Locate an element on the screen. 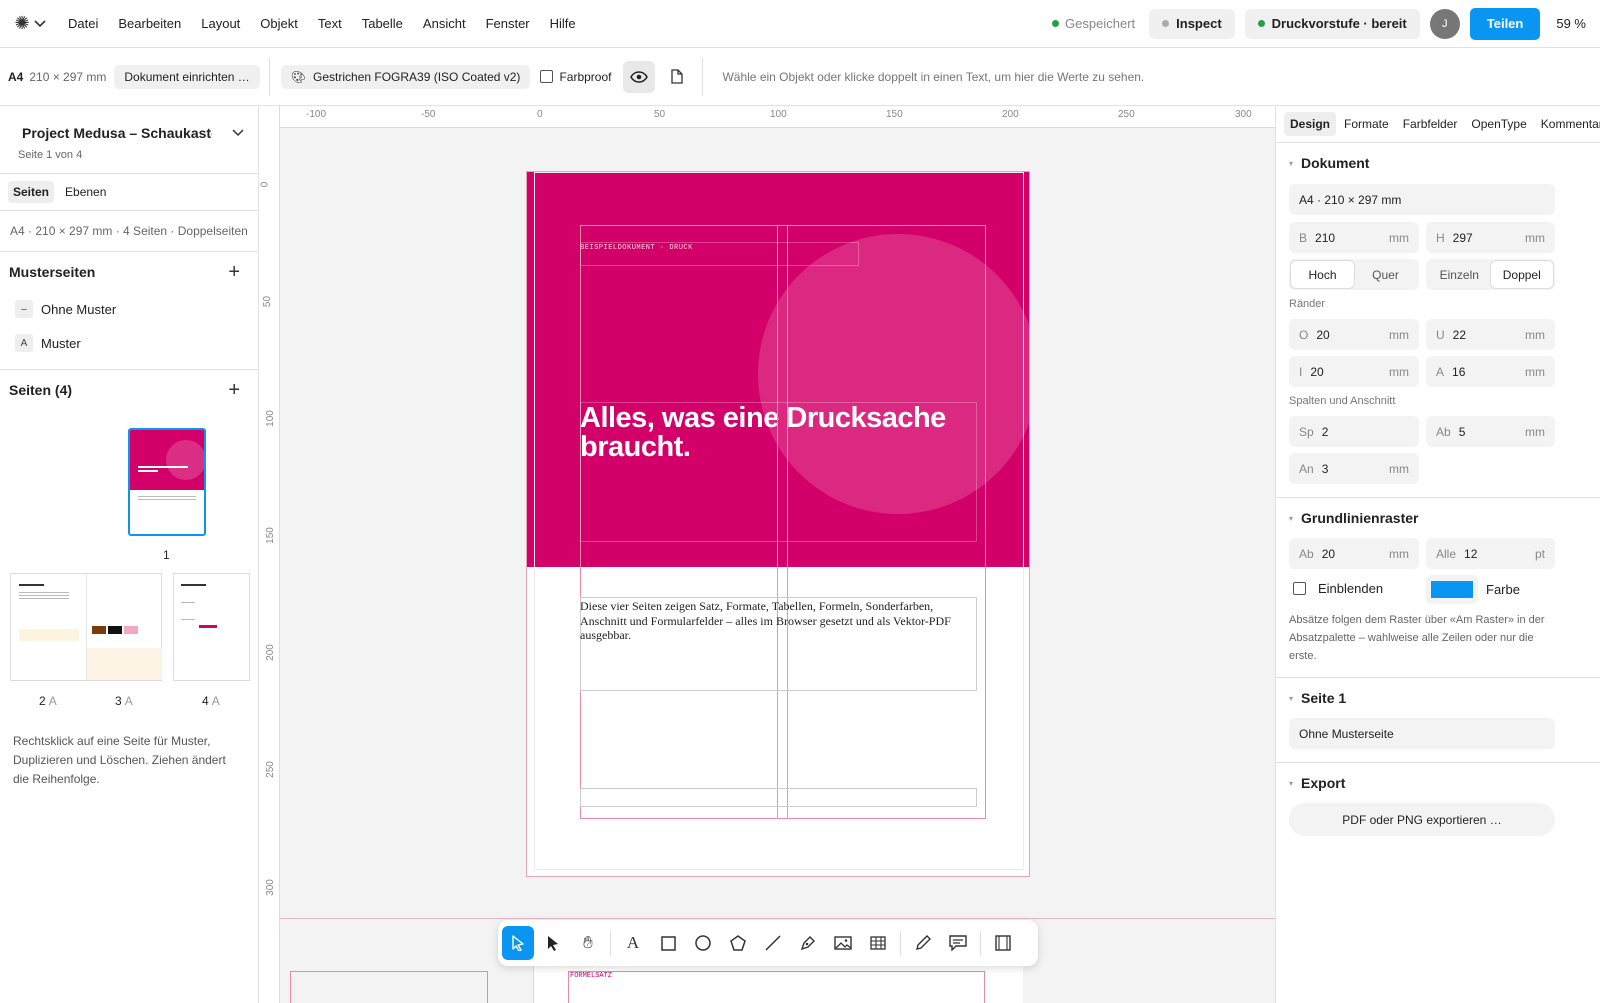 This screenshot has height=1003, width=1600. menu-layout: Layout is located at coordinates (220, 23).